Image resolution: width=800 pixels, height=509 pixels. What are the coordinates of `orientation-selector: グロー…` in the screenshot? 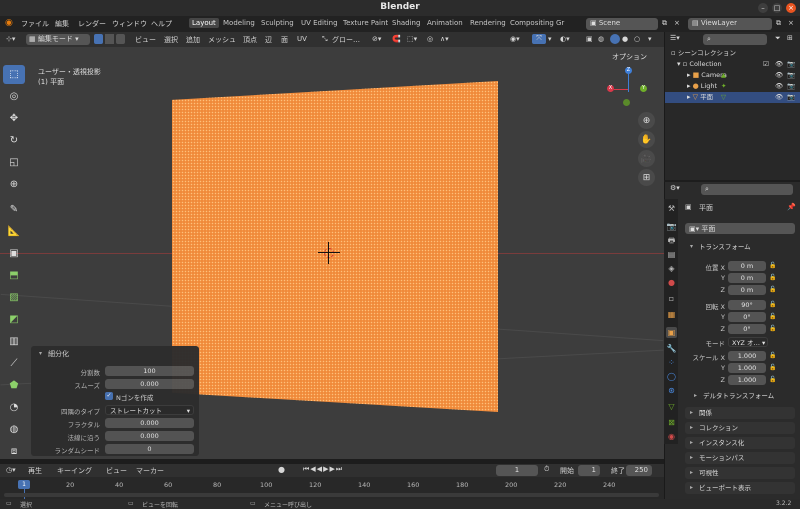 It's located at (346, 40).